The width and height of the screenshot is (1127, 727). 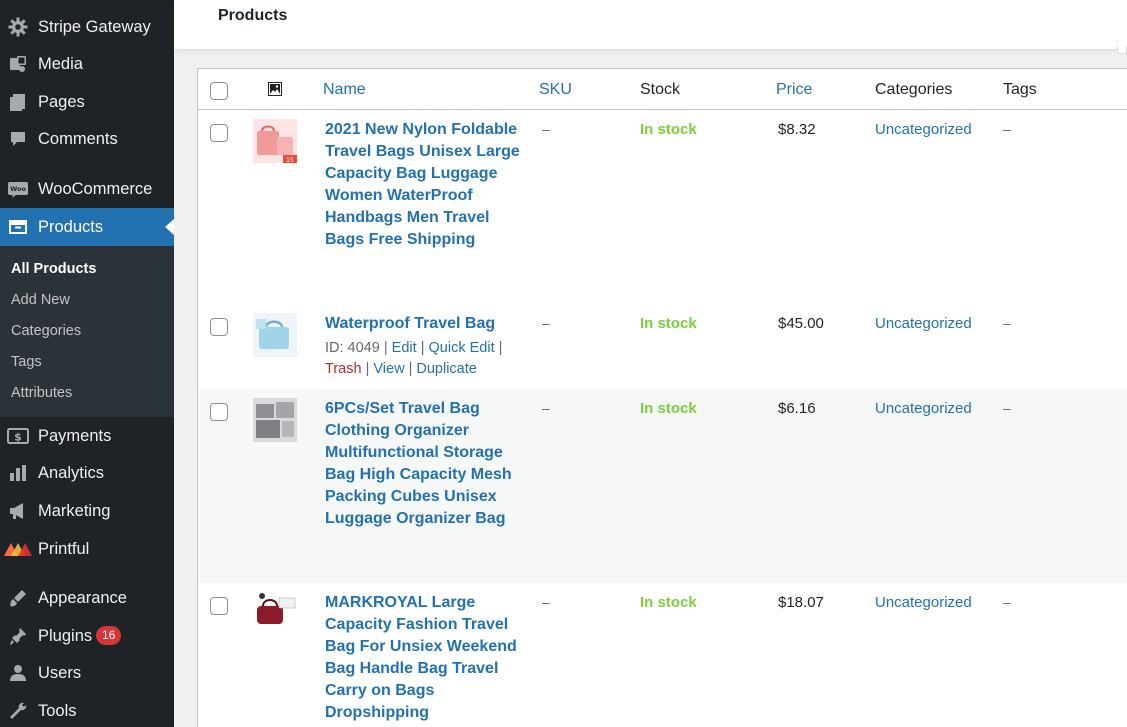 I want to click on menu-label: Comments, so click(x=78, y=138).